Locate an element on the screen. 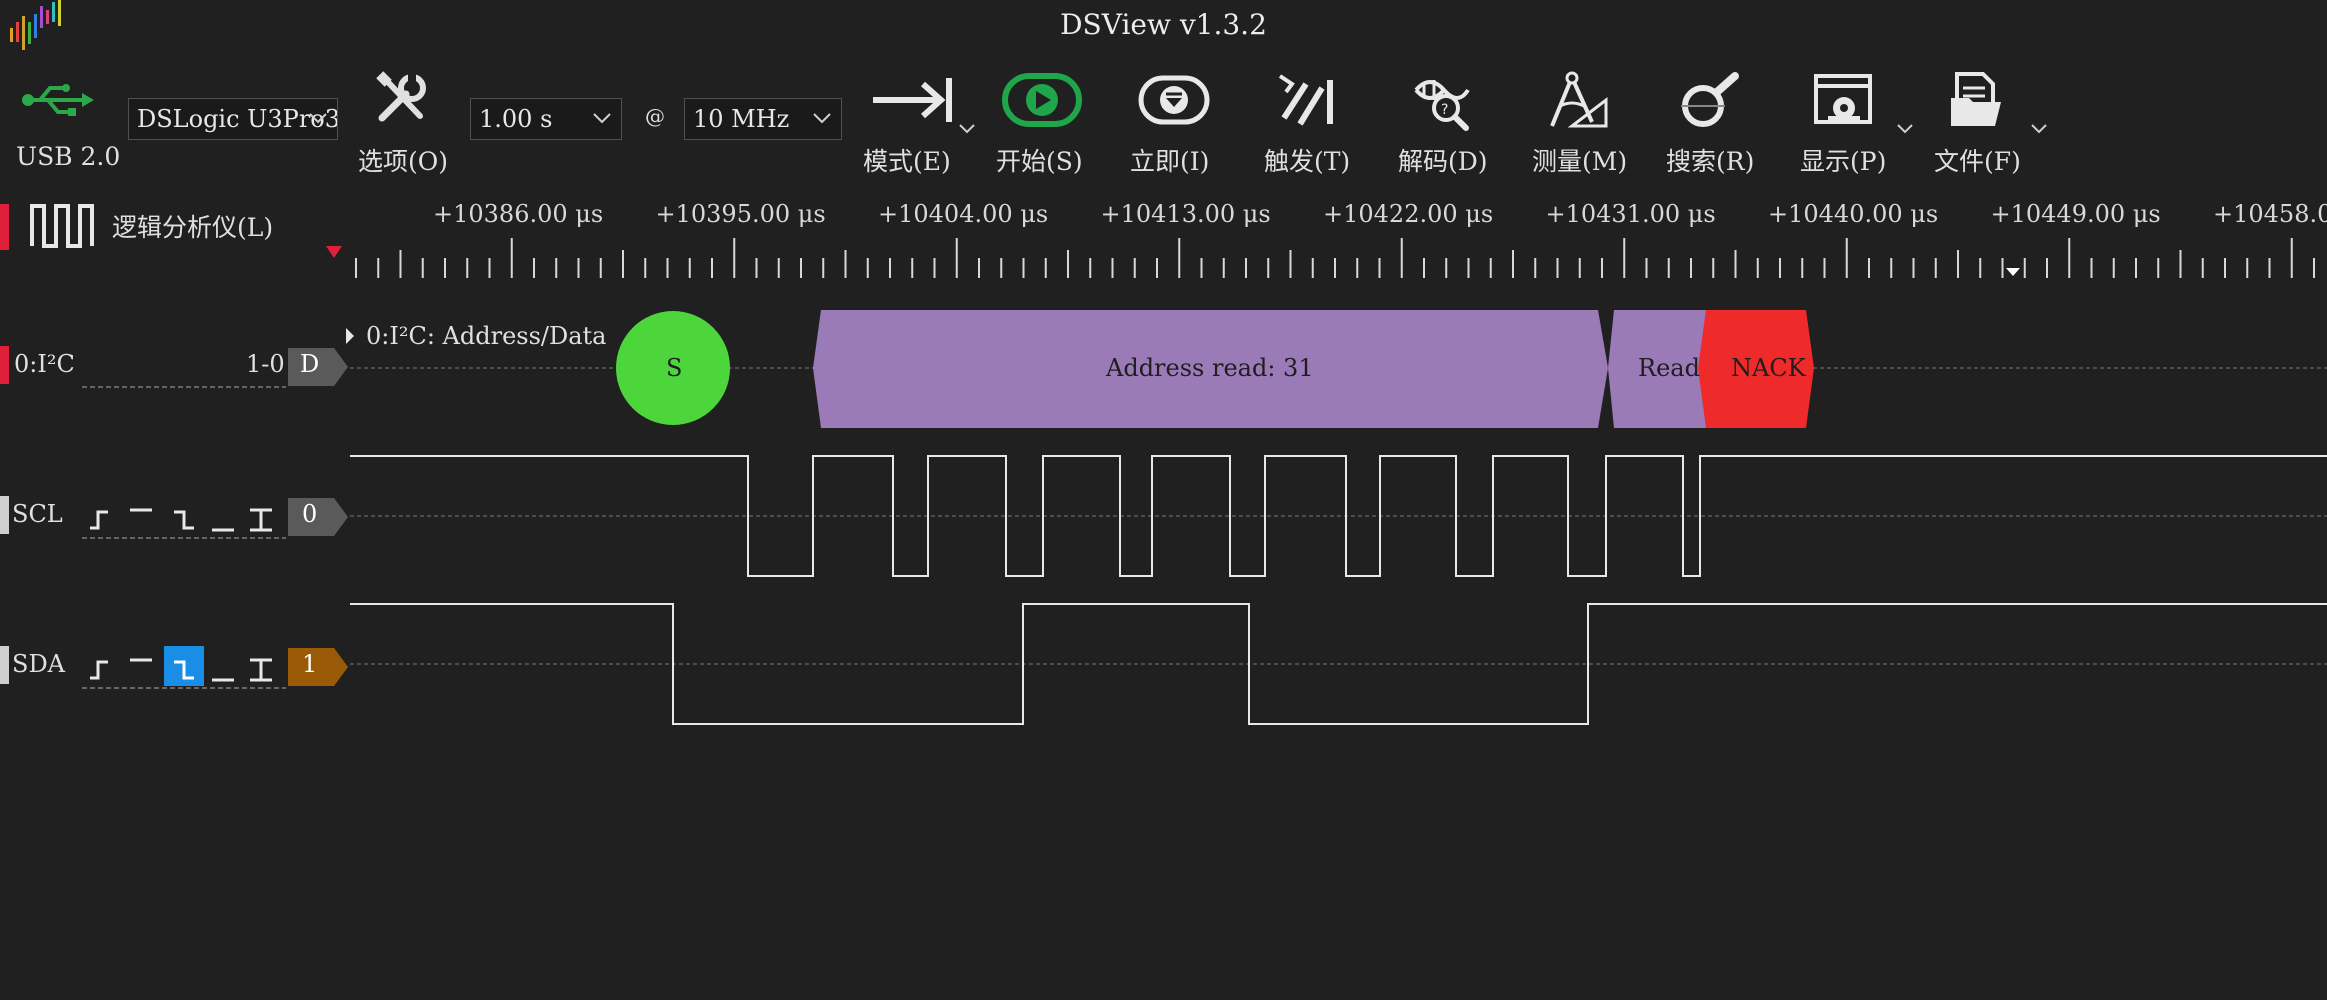  start-label: 开始(S) is located at coordinates (1039, 161).